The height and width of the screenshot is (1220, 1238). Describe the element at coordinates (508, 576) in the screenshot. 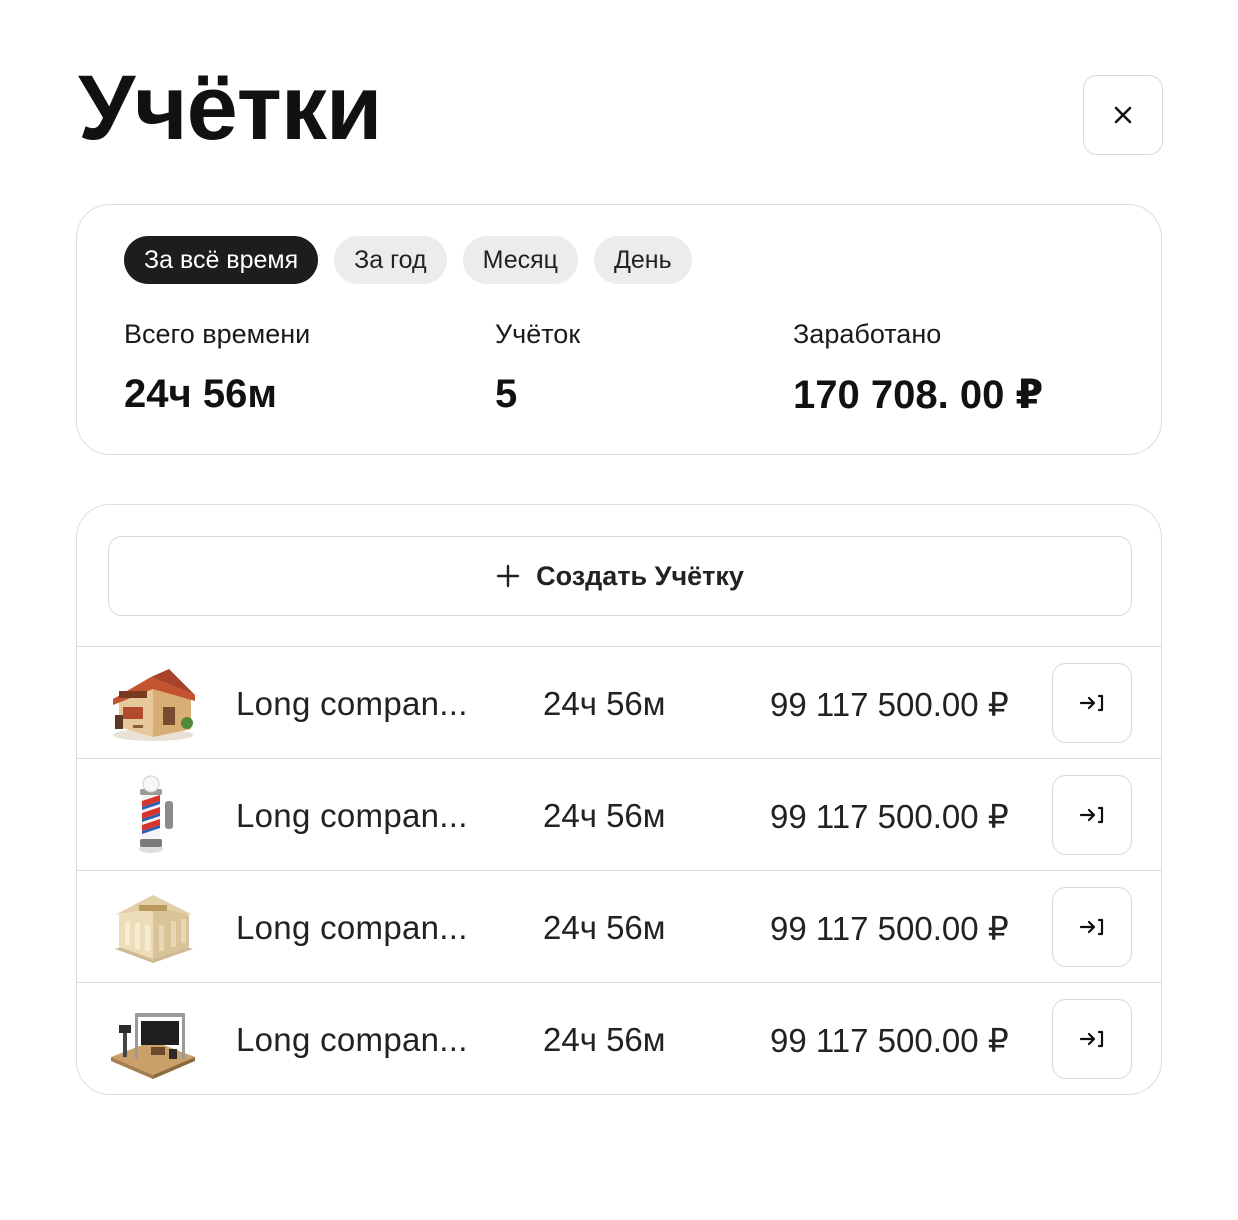

I see `plus-icon` at that location.